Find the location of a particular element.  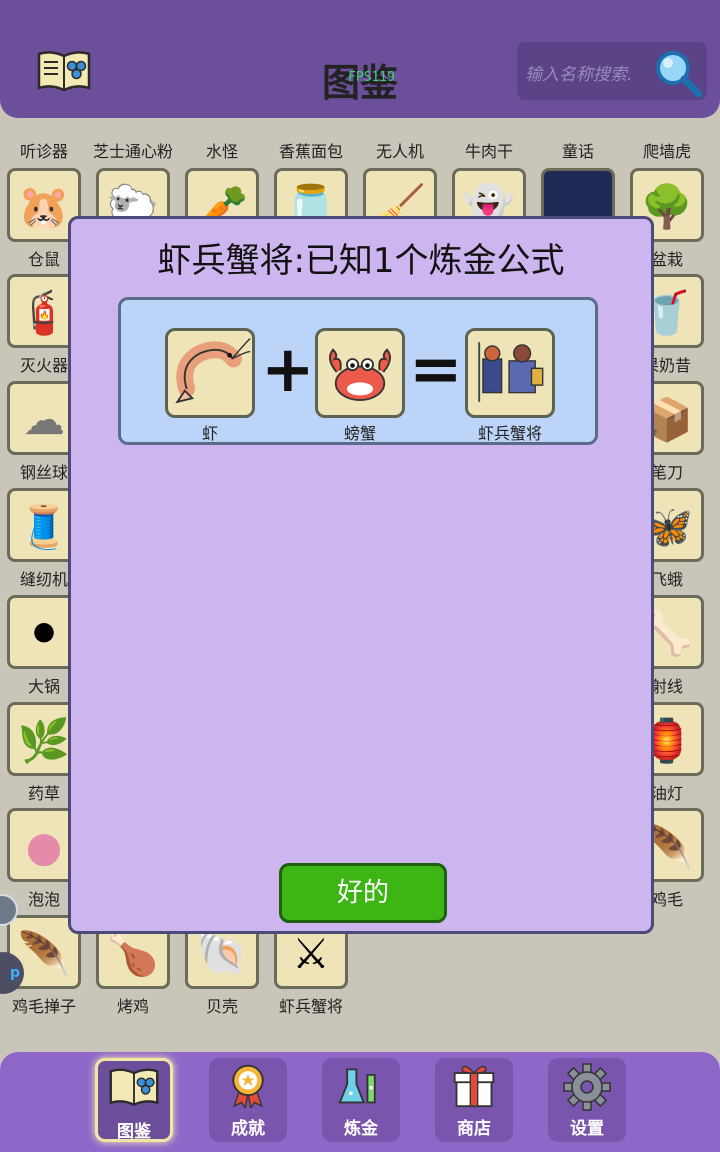

grid-item: 爬墙虎 is located at coordinates (667, 139).